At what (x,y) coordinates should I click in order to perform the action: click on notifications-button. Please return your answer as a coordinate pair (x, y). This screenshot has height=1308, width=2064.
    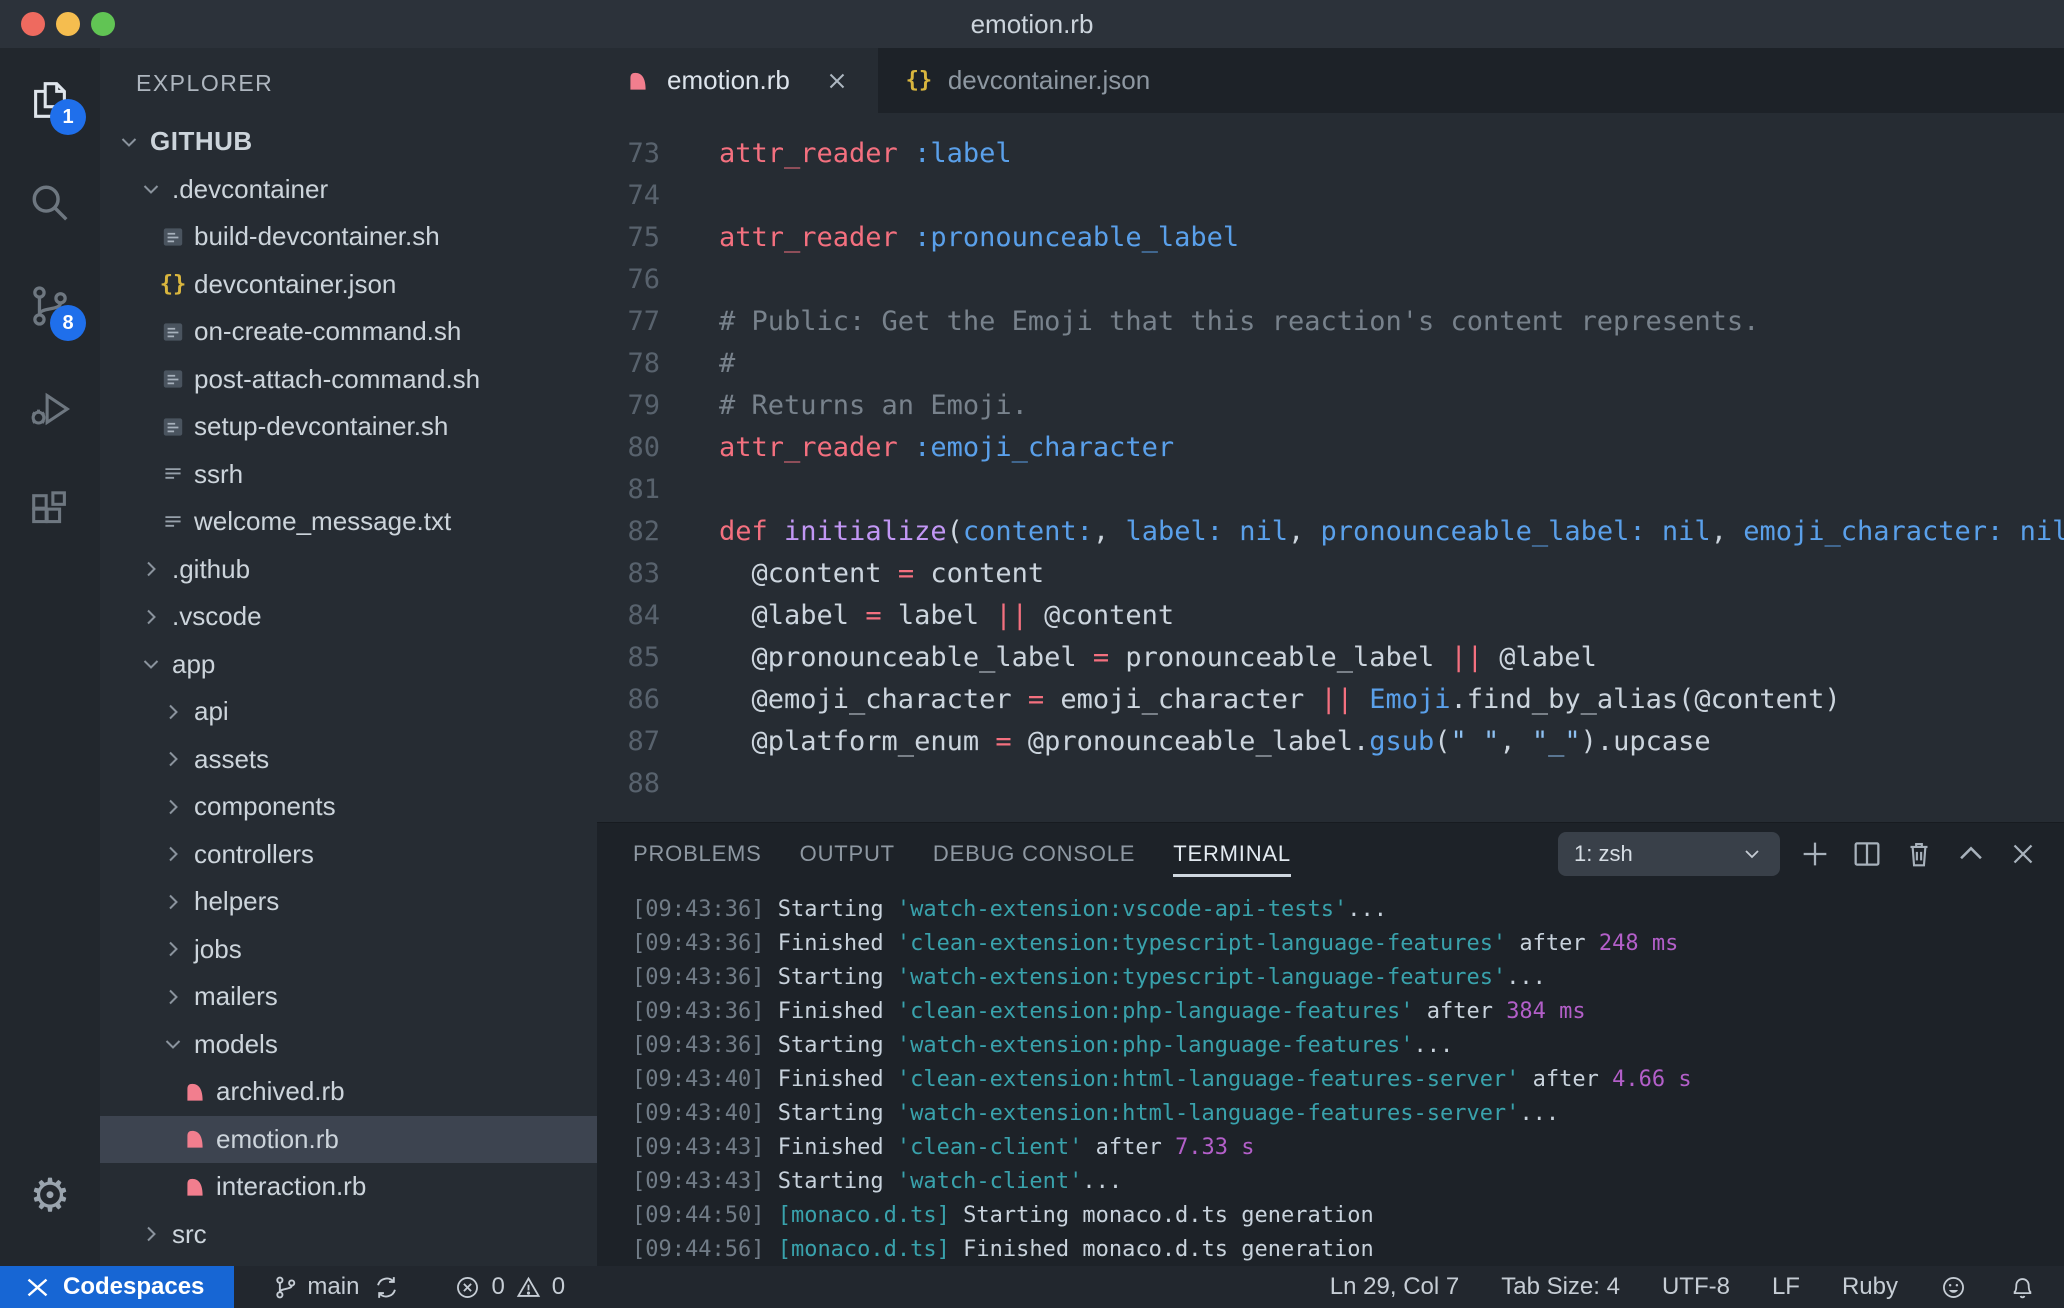
    Looking at the image, I should click on (2022, 1287).